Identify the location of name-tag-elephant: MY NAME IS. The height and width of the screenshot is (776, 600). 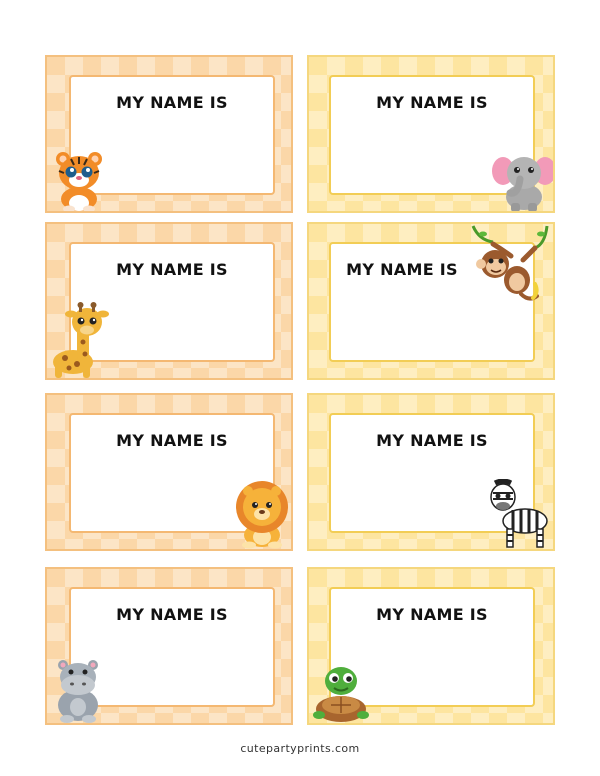
(431, 134).